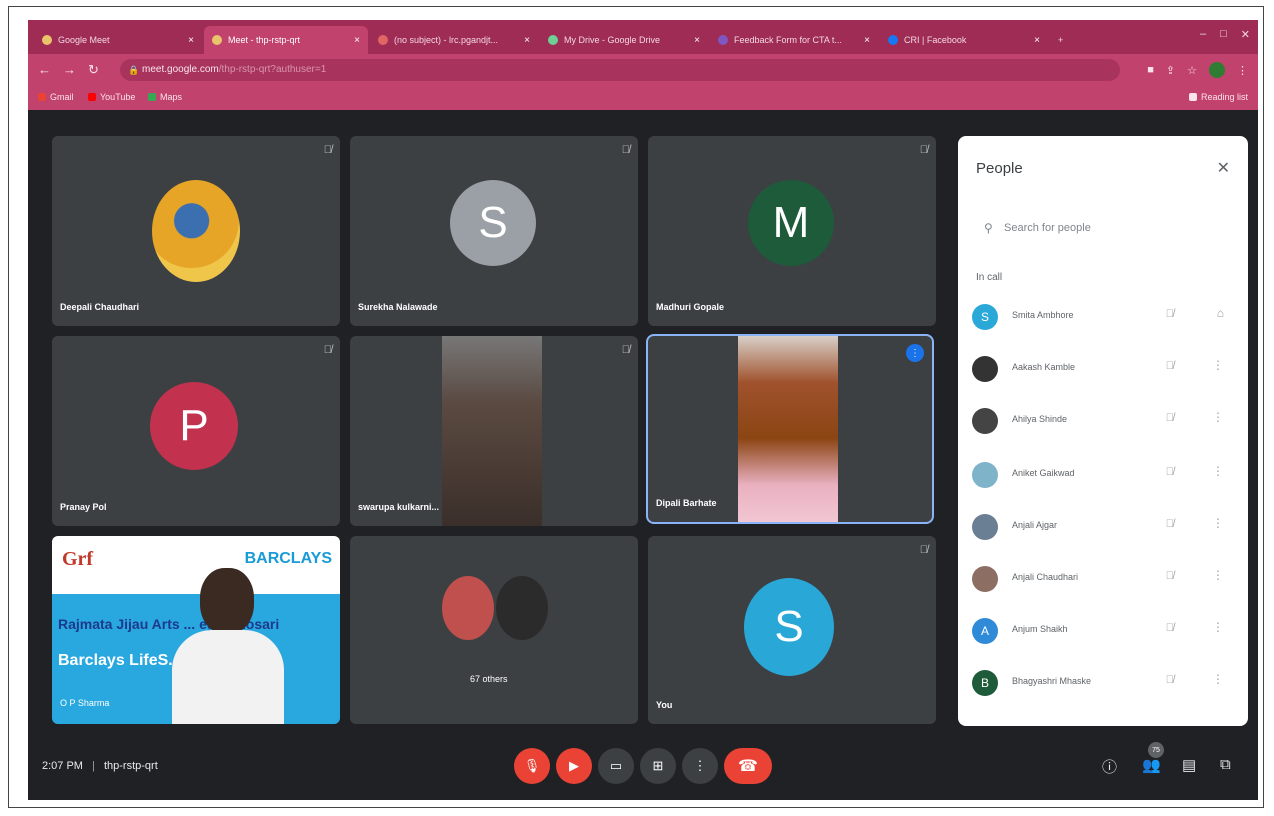 This screenshot has height=816, width=1274. What do you see at coordinates (1220, 313) in the screenshot?
I see `more-options-icon: ⌂` at bounding box center [1220, 313].